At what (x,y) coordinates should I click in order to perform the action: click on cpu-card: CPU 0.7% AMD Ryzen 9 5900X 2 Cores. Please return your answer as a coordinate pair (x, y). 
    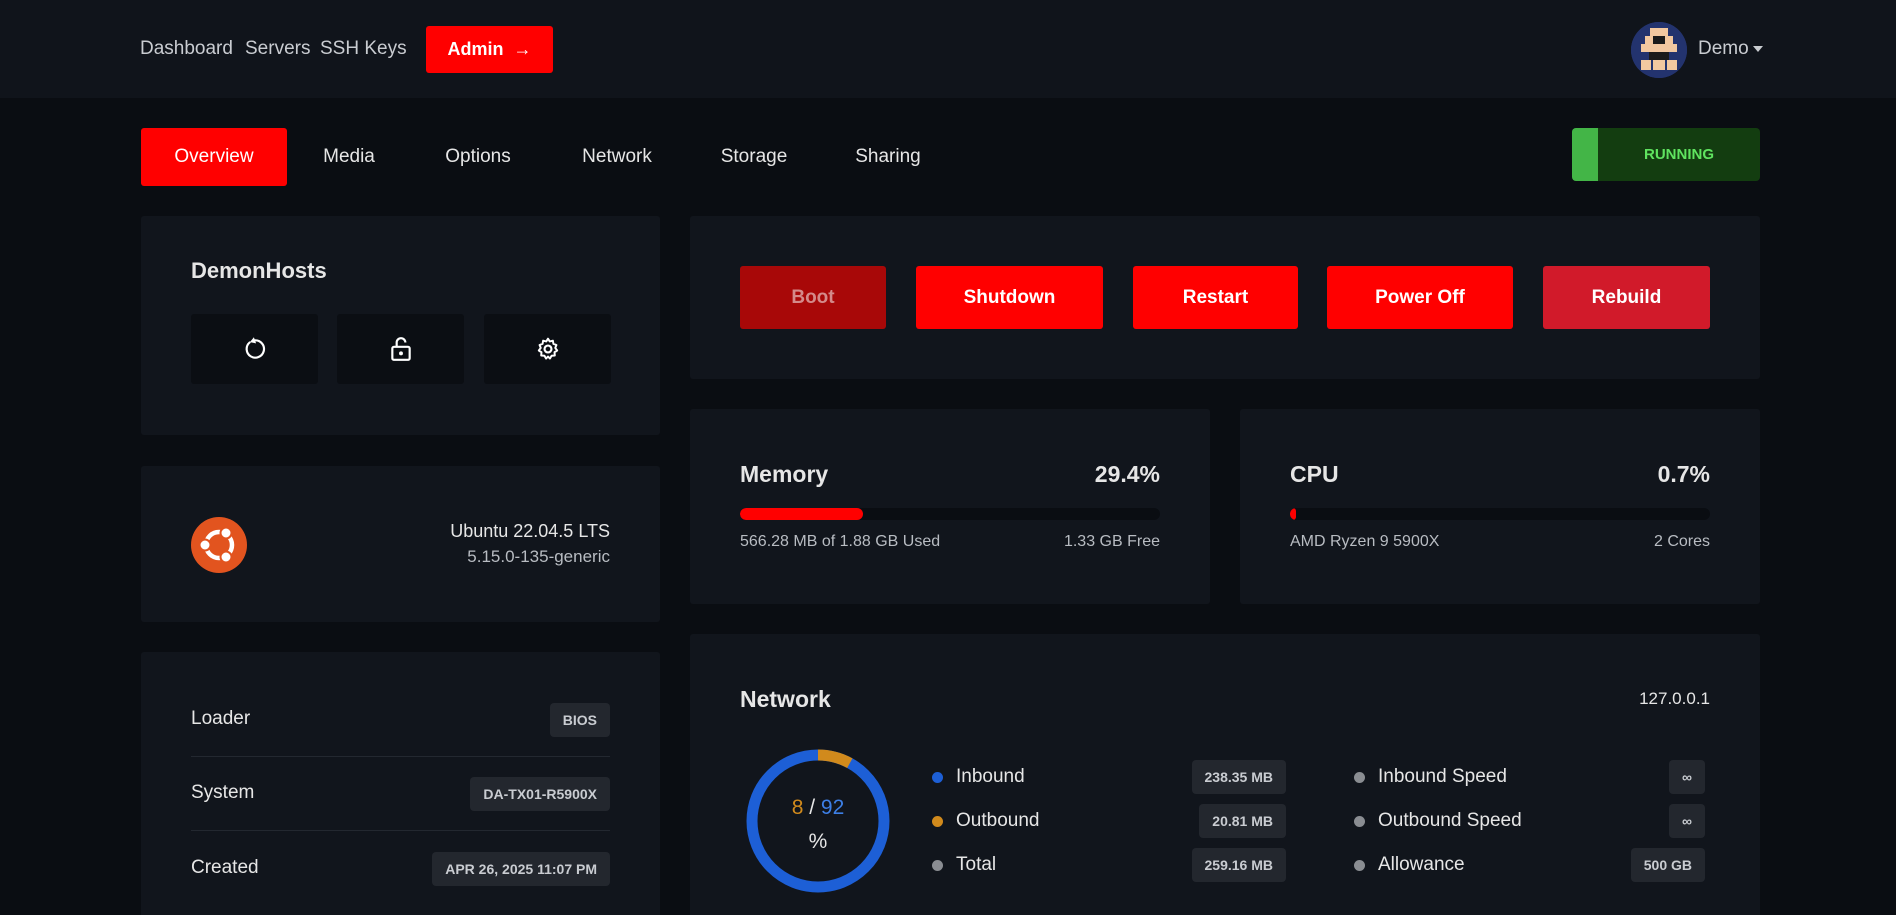
    Looking at the image, I should click on (1500, 506).